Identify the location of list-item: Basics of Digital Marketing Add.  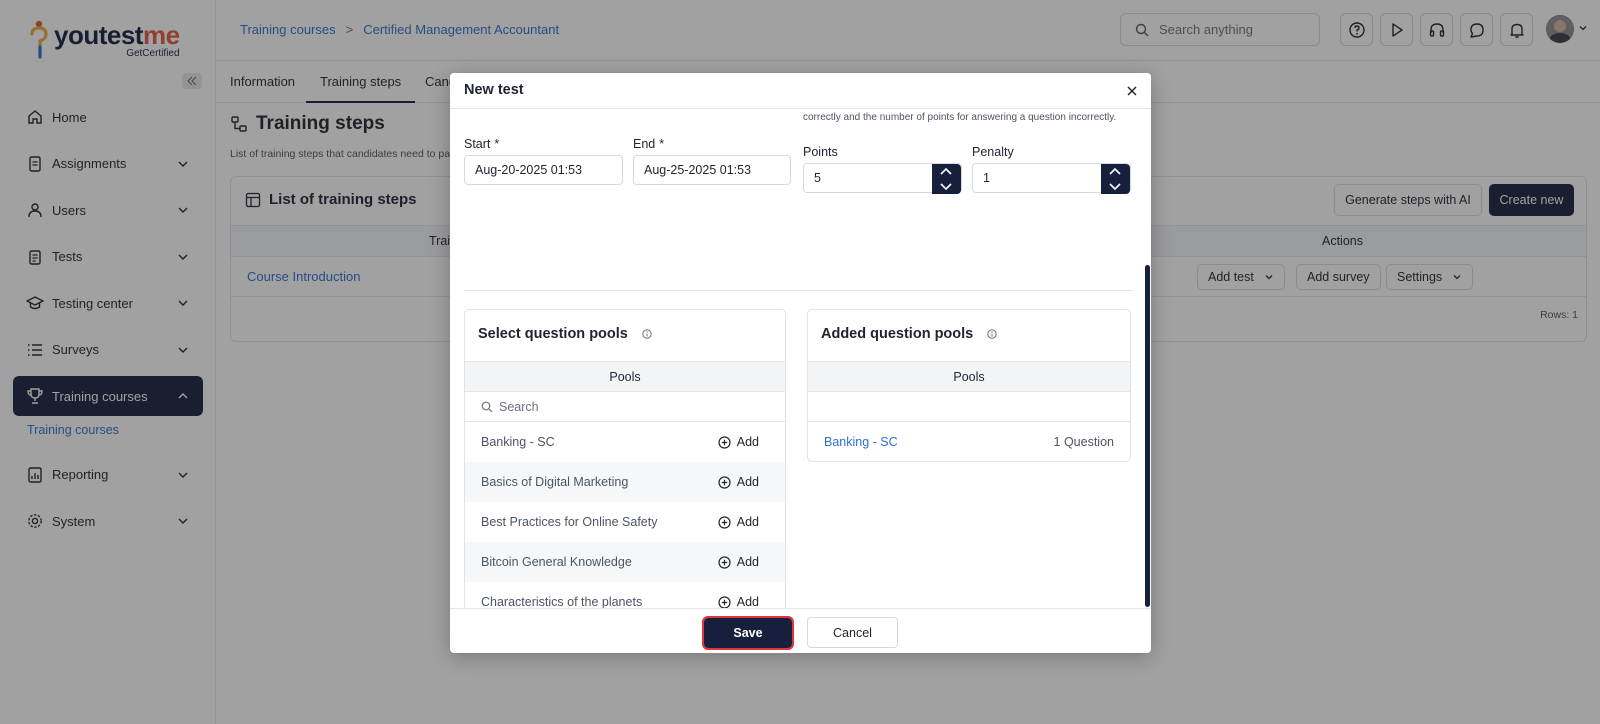
(625, 482).